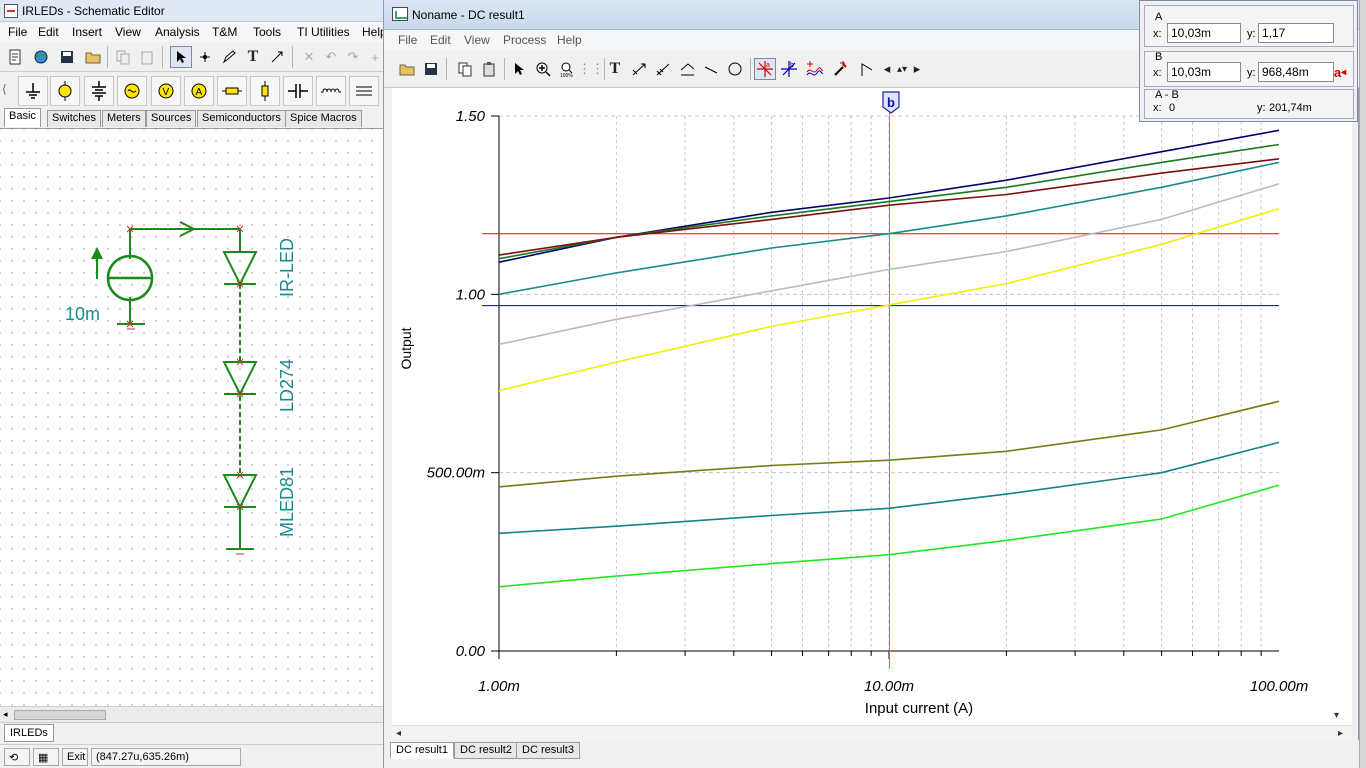  Describe the element at coordinates (29, 733) in the screenshot. I see `page-tab-irleds: IRLEDs` at that location.